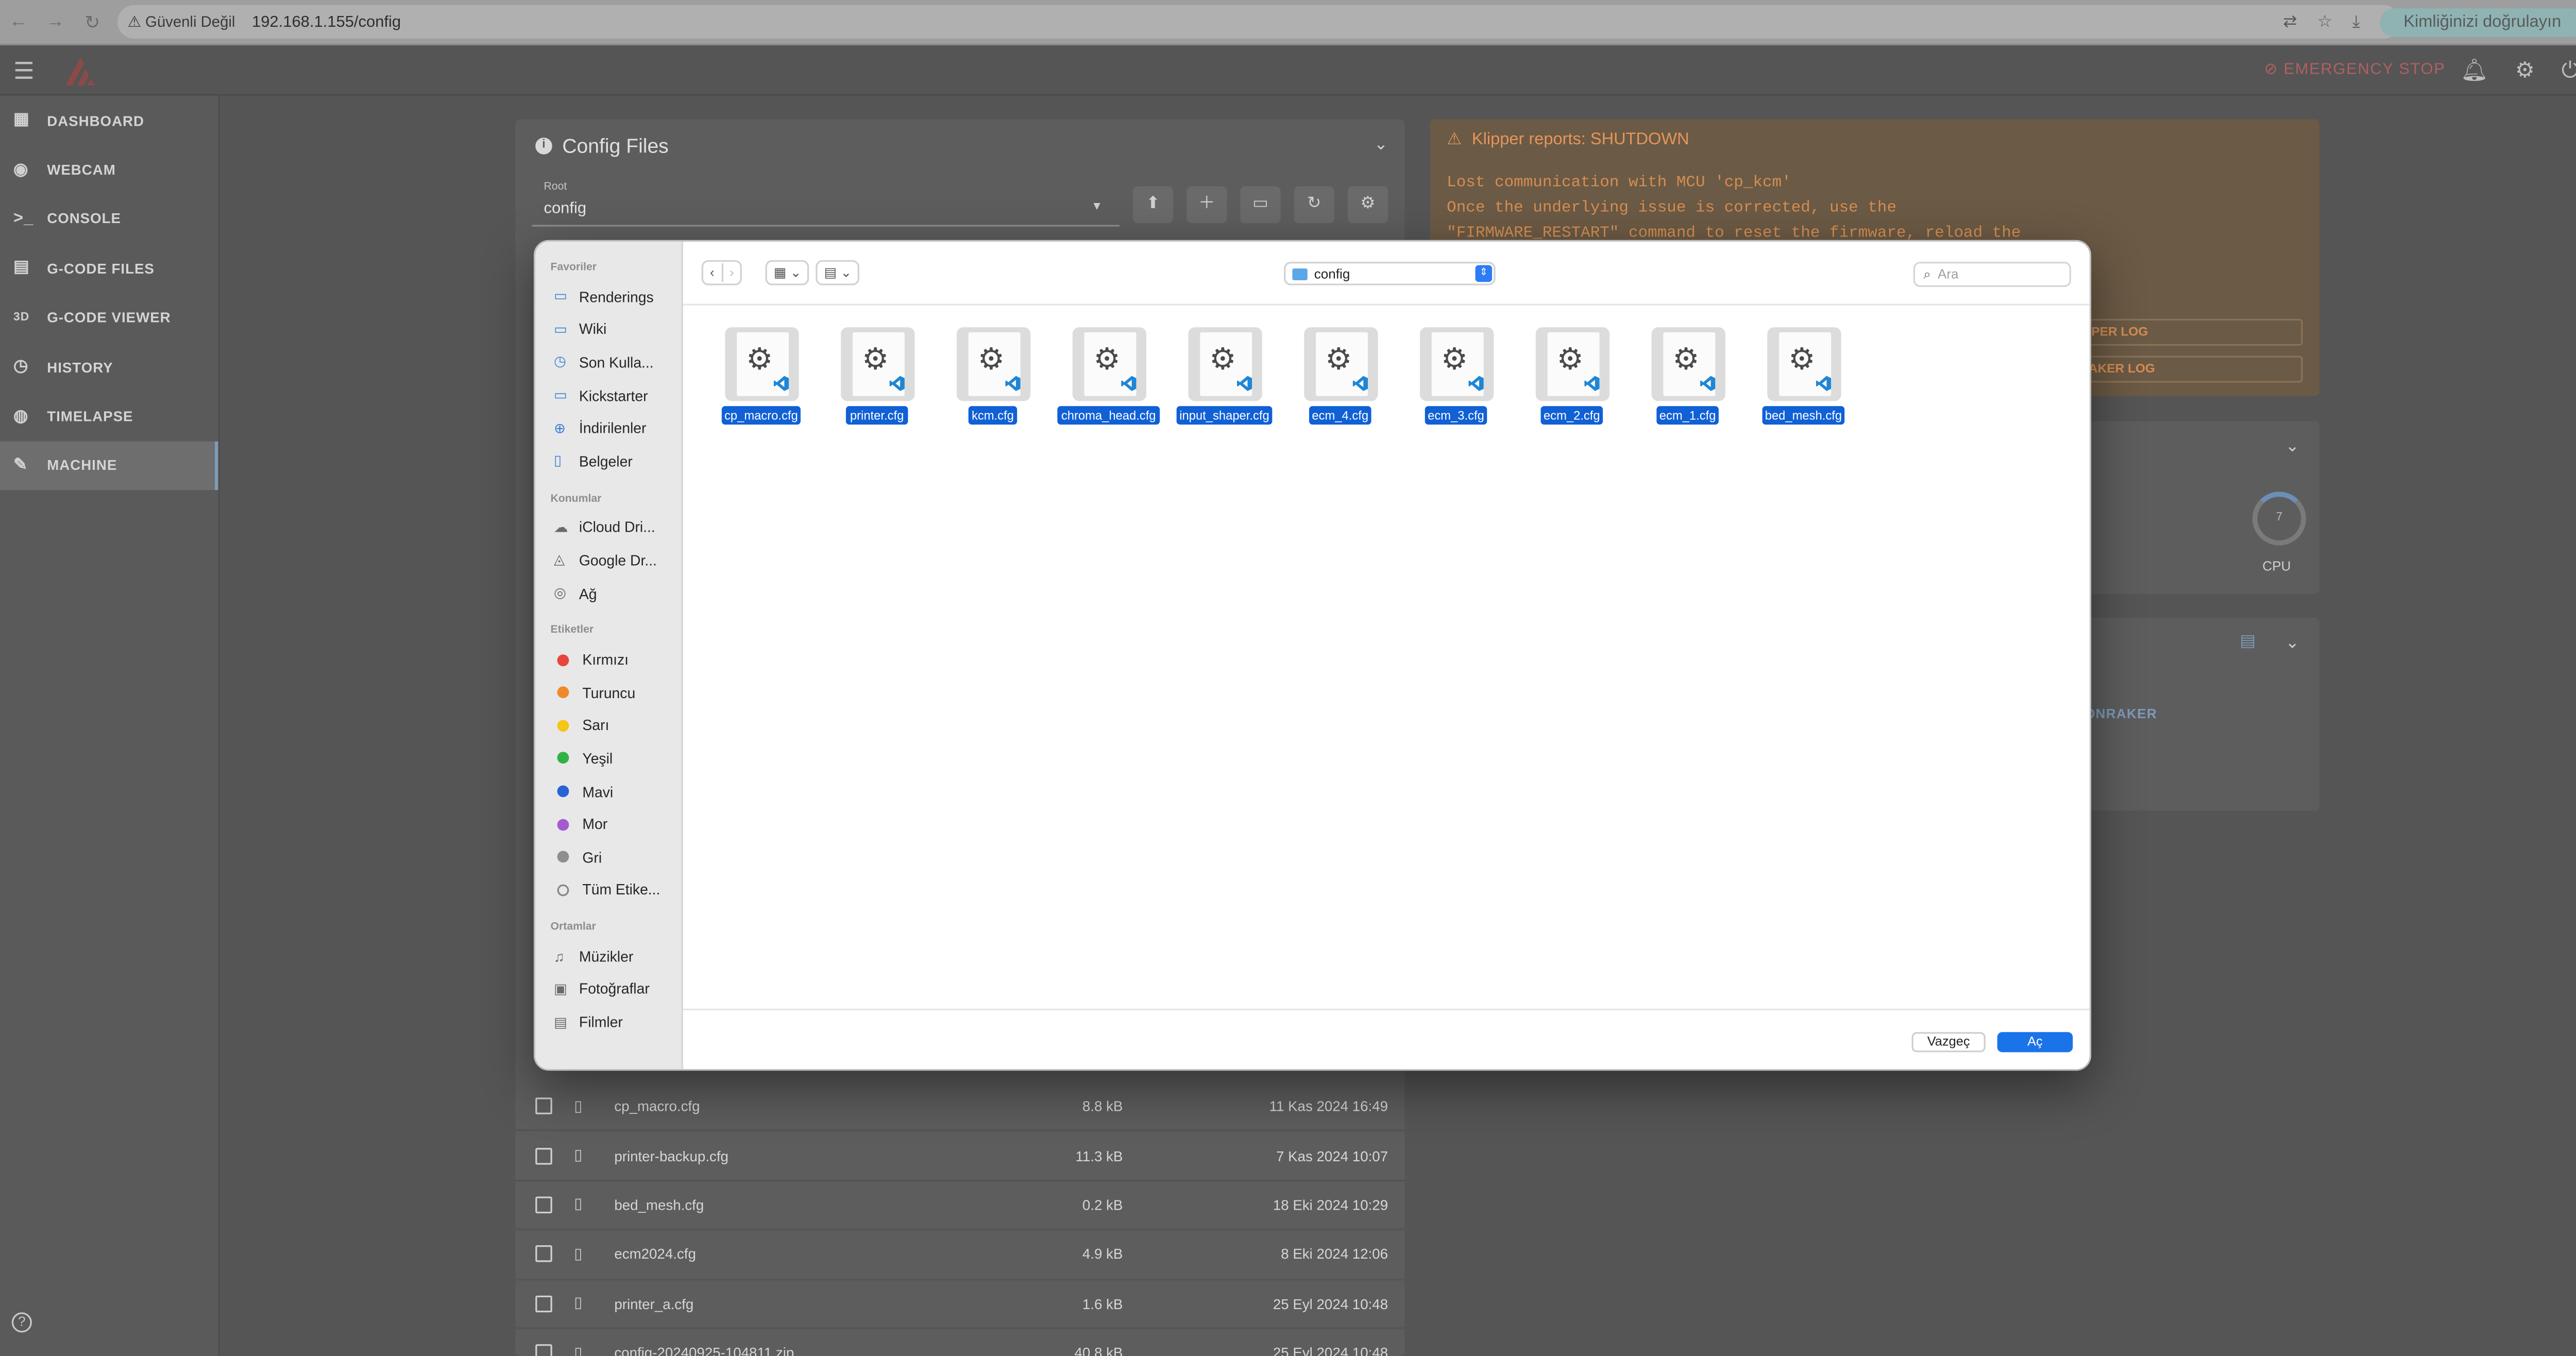  I want to click on updown-icon: ⇕, so click(1484, 273).